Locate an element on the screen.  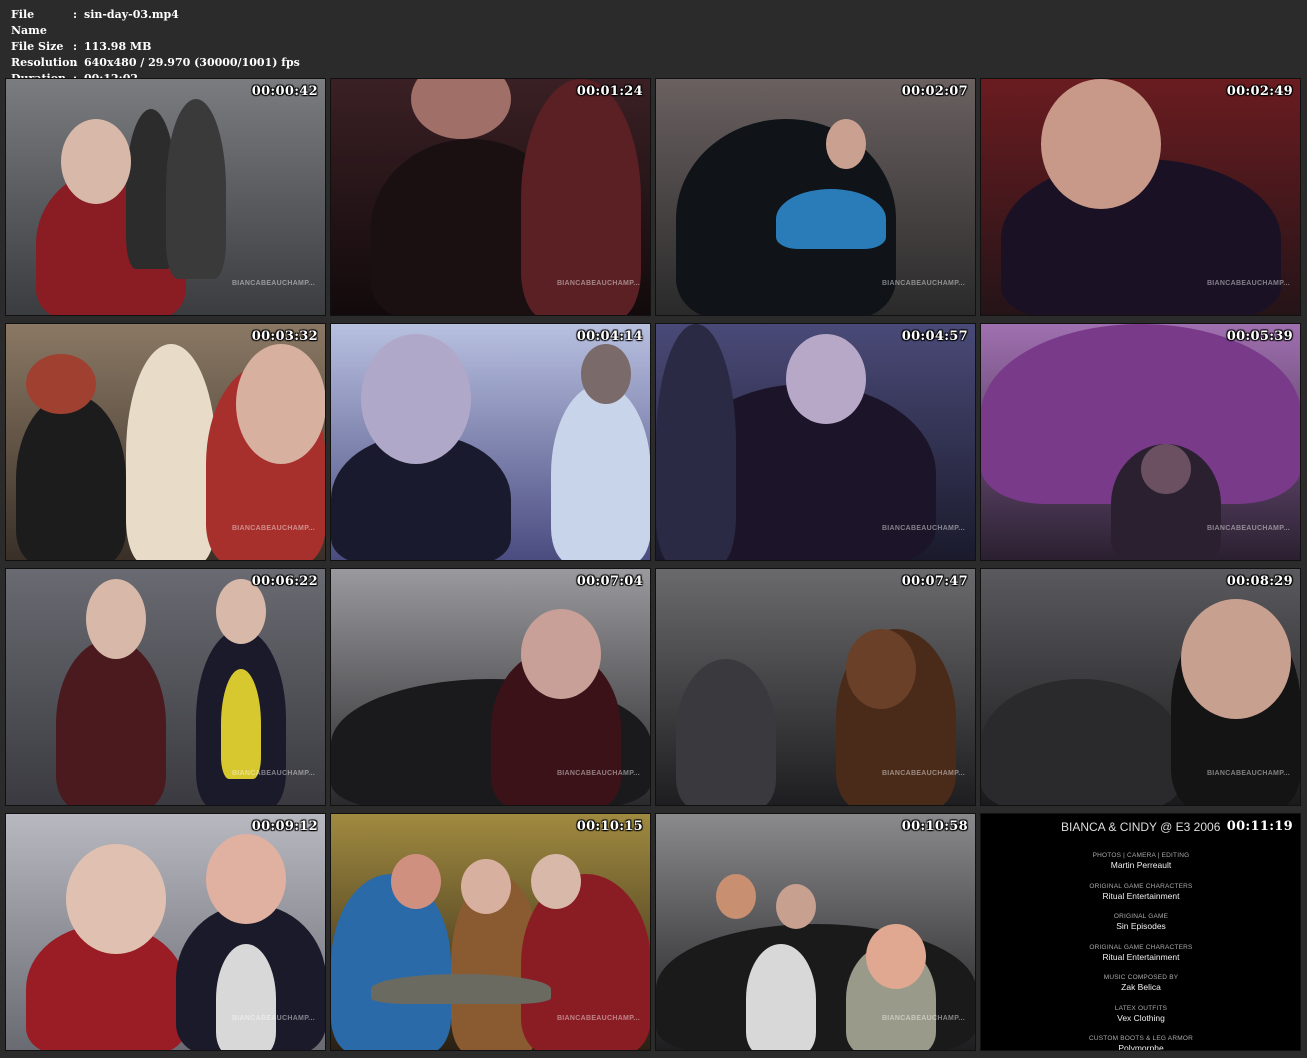
timestamp-label: 00:02:07 is located at coordinates (934, 91).